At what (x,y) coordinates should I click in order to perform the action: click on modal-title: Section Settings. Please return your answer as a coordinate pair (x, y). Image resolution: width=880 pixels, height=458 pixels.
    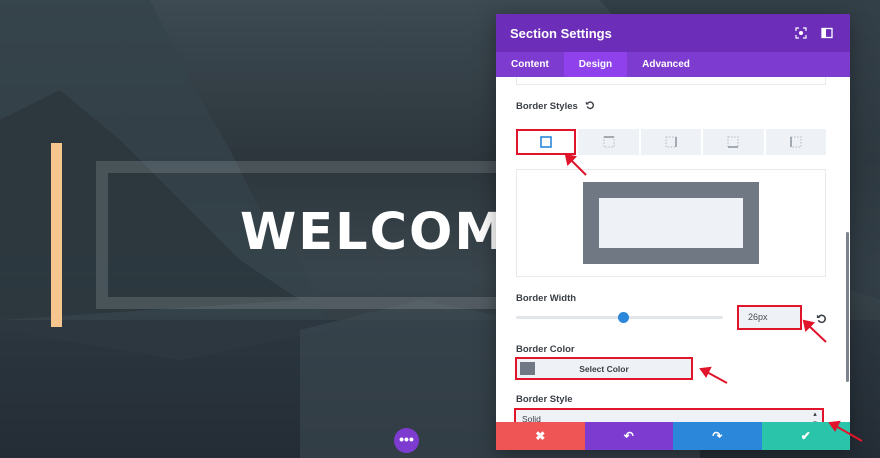
    Looking at the image, I should click on (561, 33).